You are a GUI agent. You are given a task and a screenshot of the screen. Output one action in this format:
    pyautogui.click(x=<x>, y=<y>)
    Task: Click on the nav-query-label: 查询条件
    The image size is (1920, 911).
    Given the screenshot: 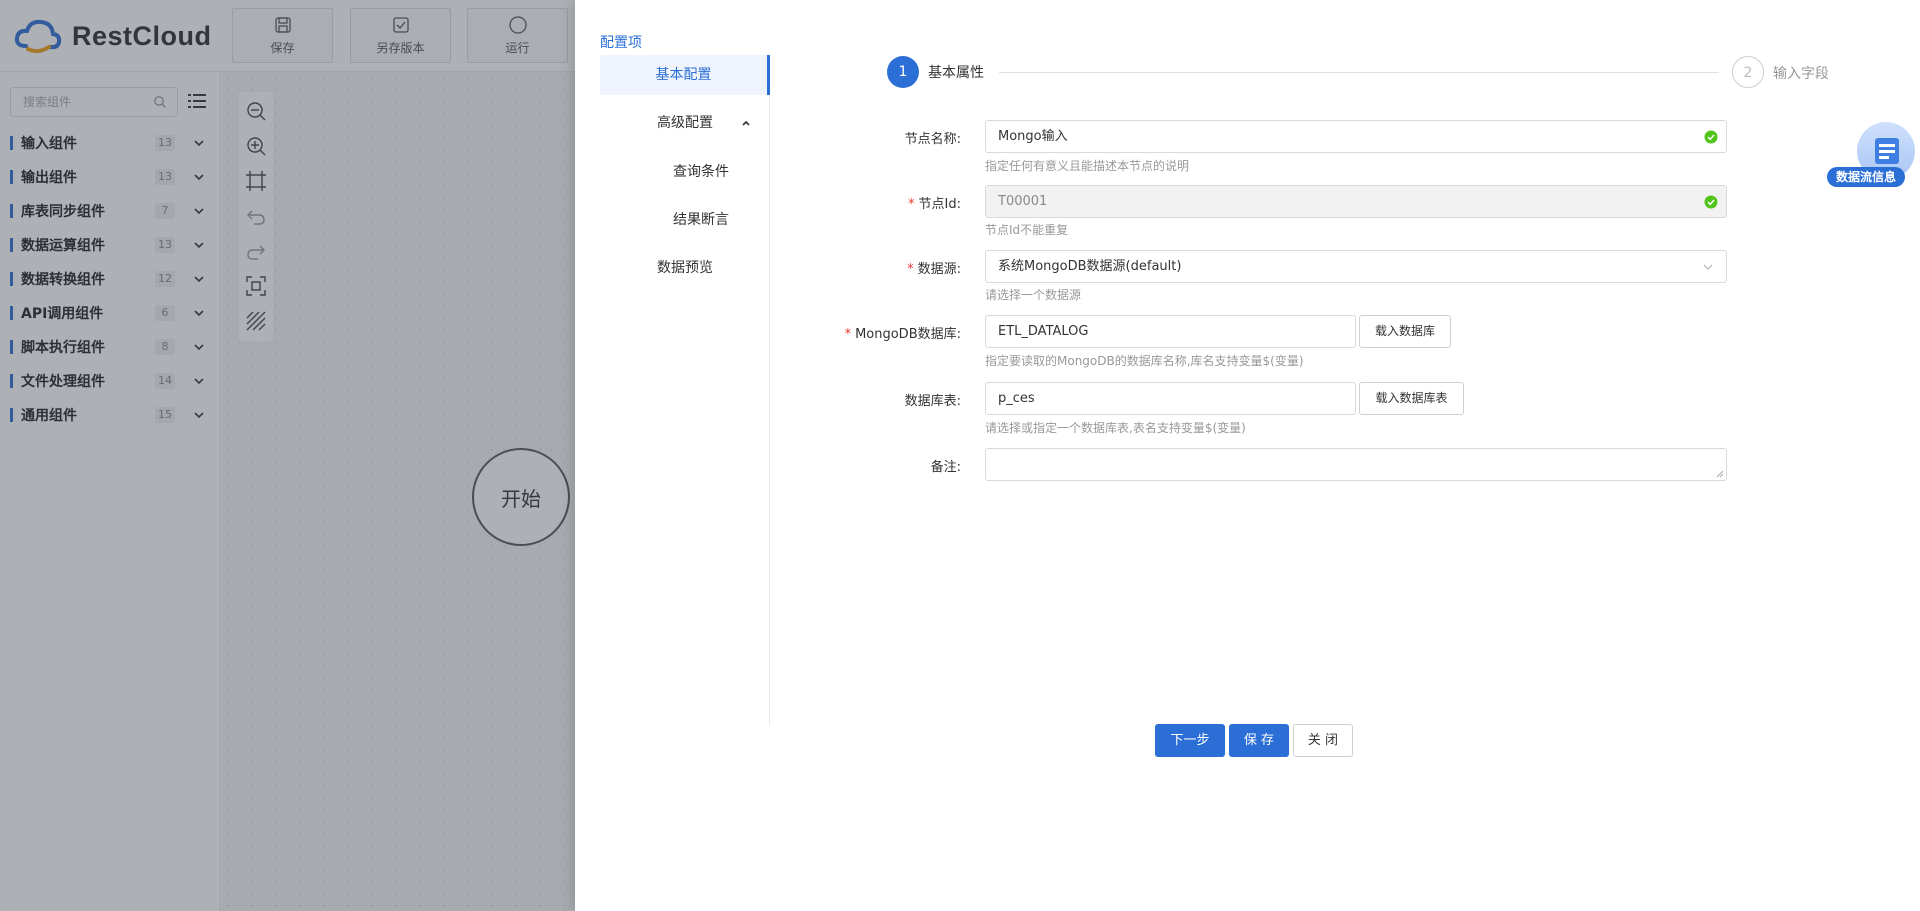 What is the action you would take?
    pyautogui.click(x=701, y=172)
    